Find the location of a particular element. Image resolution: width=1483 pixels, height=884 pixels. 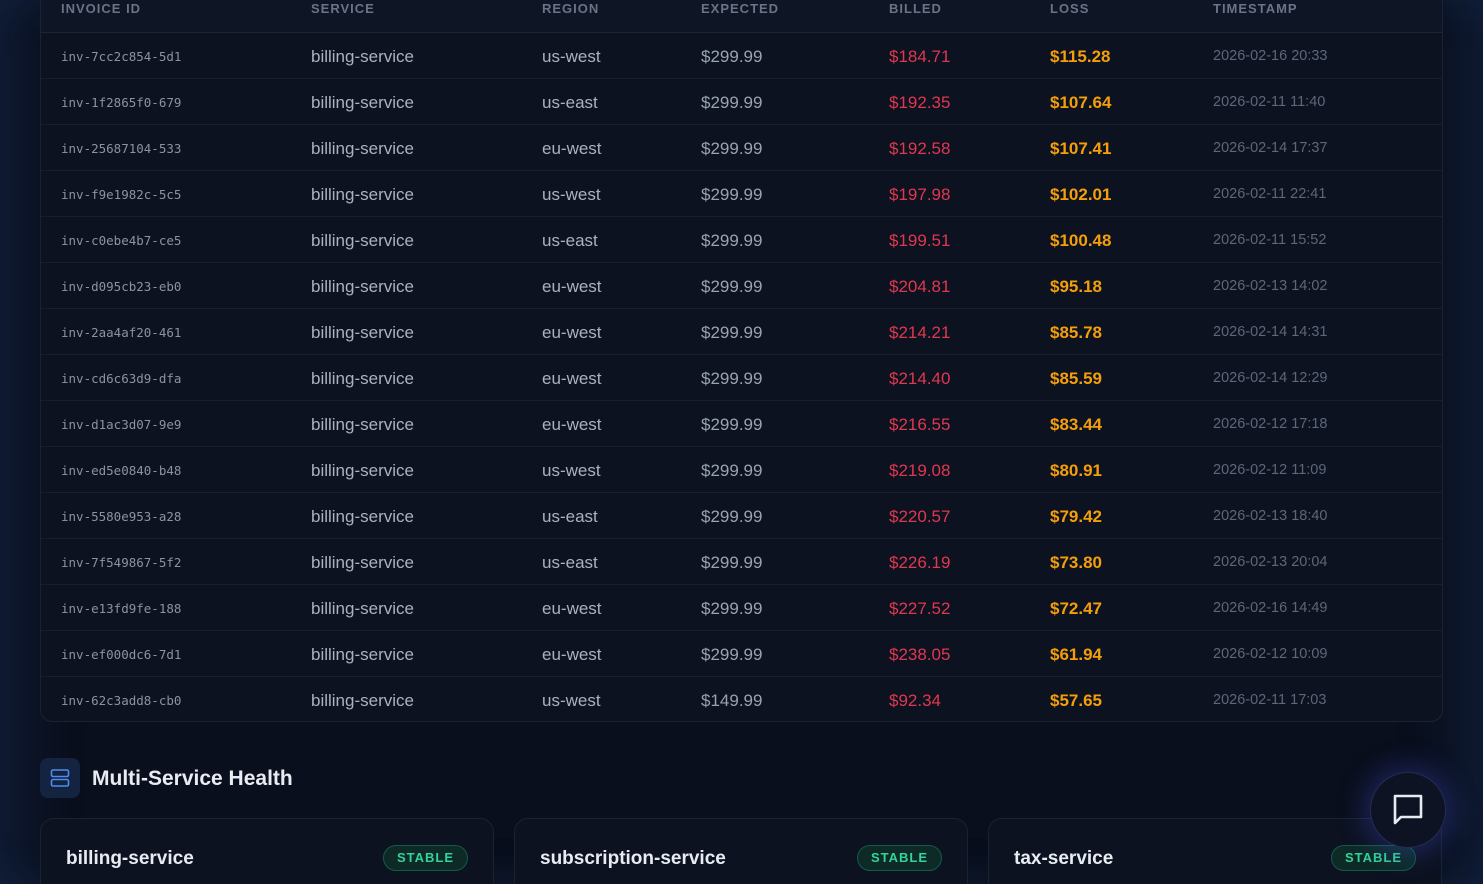

server-stack-icon is located at coordinates (60, 778).